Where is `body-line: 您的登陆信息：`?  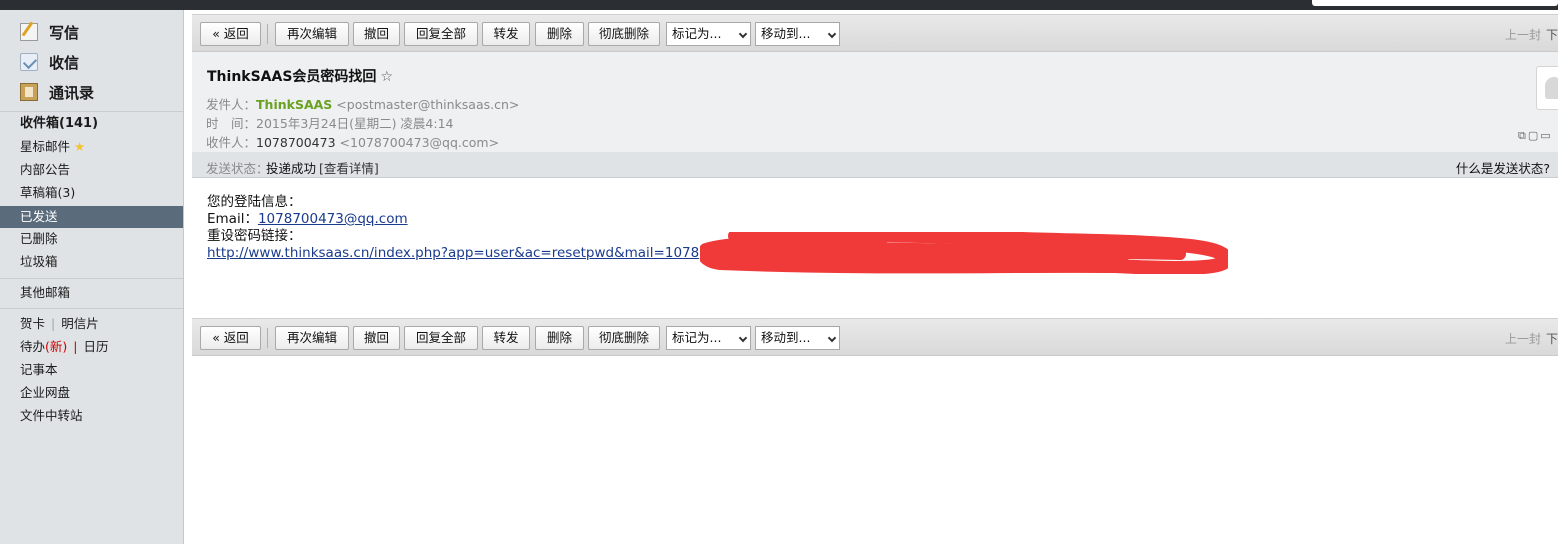 body-line: 您的登陆信息： is located at coordinates (254, 202).